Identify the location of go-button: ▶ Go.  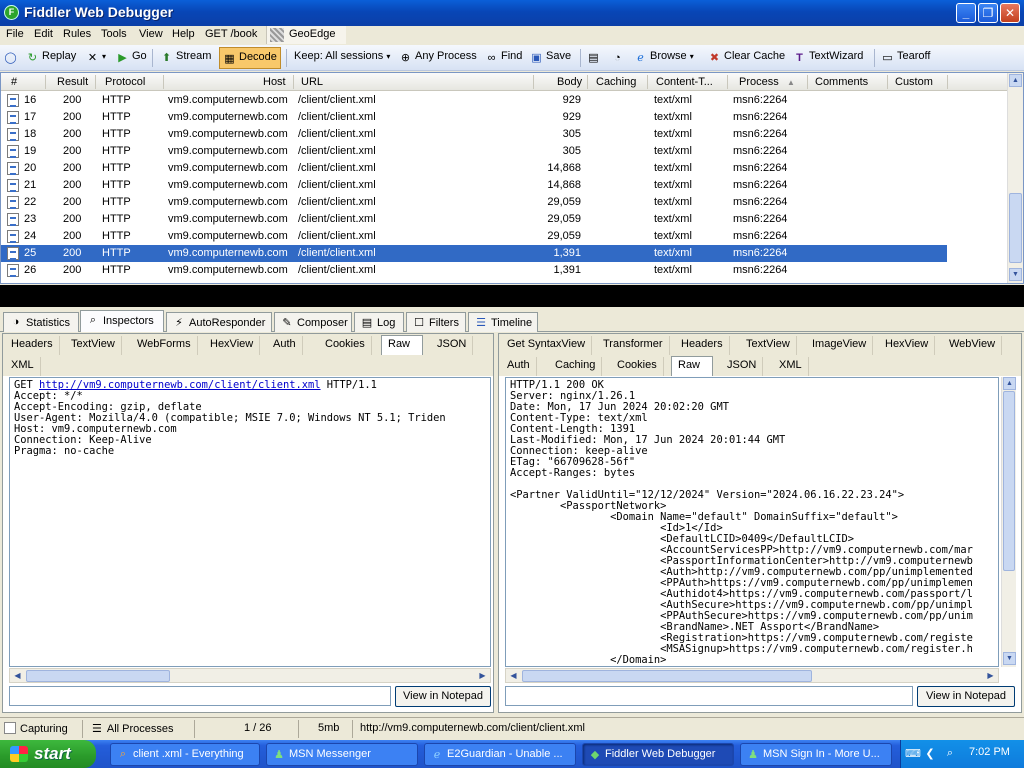
(131, 58).